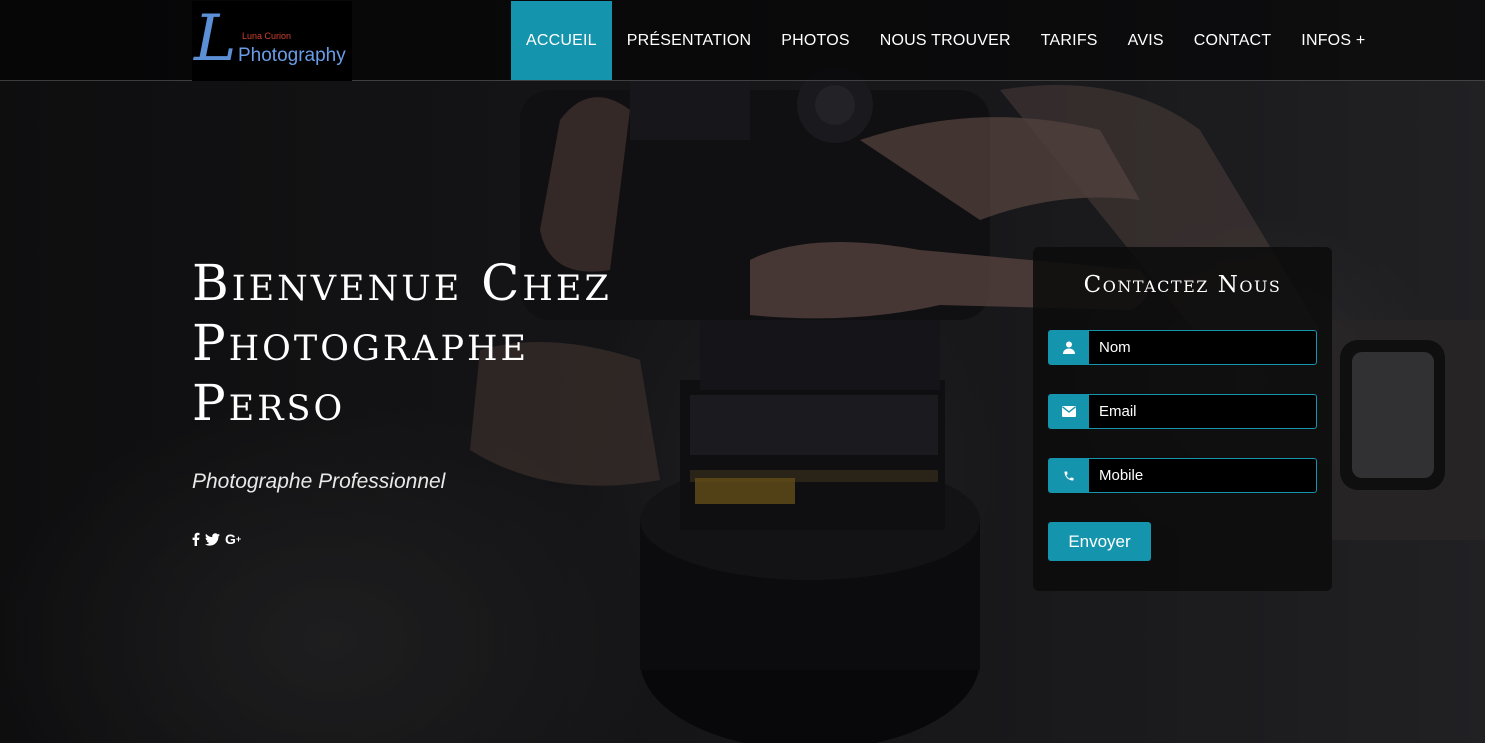 This screenshot has height=743, width=1485. What do you see at coordinates (319, 481) in the screenshot?
I see `hero-subtitle: Photographe Professionnel` at bounding box center [319, 481].